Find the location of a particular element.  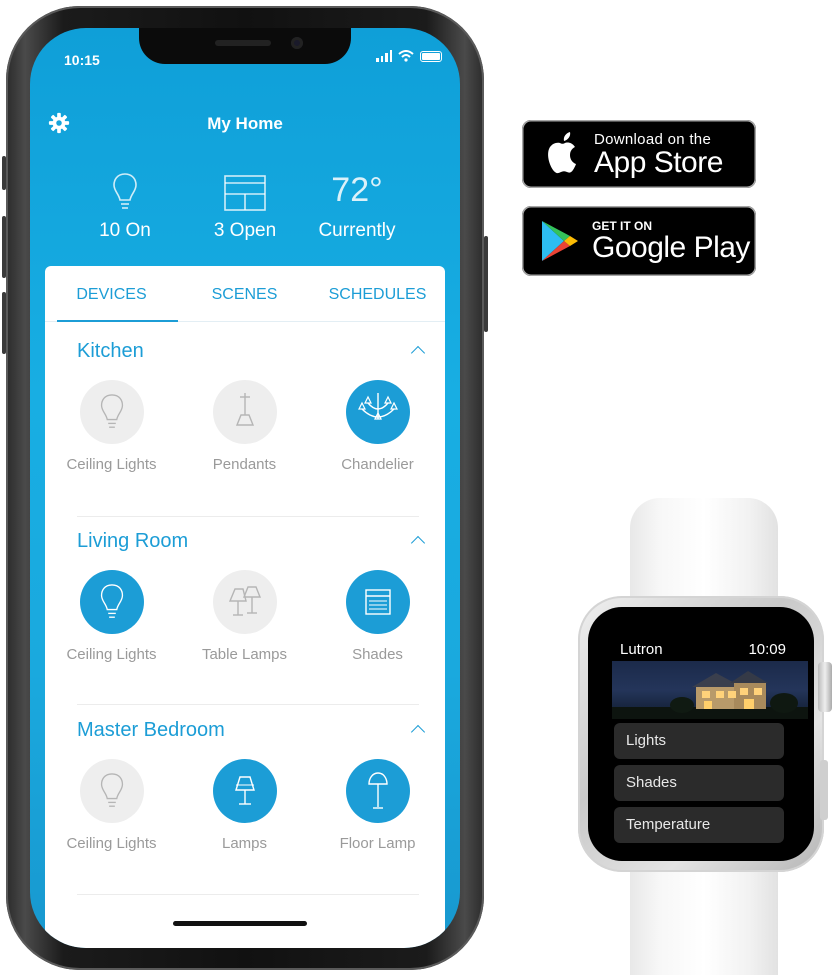

device-floor-lamp: Floor Lamp is located at coordinates (377, 805).